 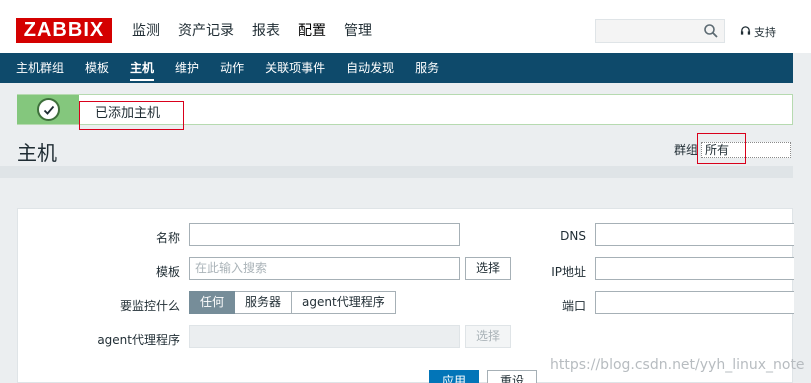 What do you see at coordinates (396, 172) in the screenshot?
I see `filter-tab-band` at bounding box center [396, 172].